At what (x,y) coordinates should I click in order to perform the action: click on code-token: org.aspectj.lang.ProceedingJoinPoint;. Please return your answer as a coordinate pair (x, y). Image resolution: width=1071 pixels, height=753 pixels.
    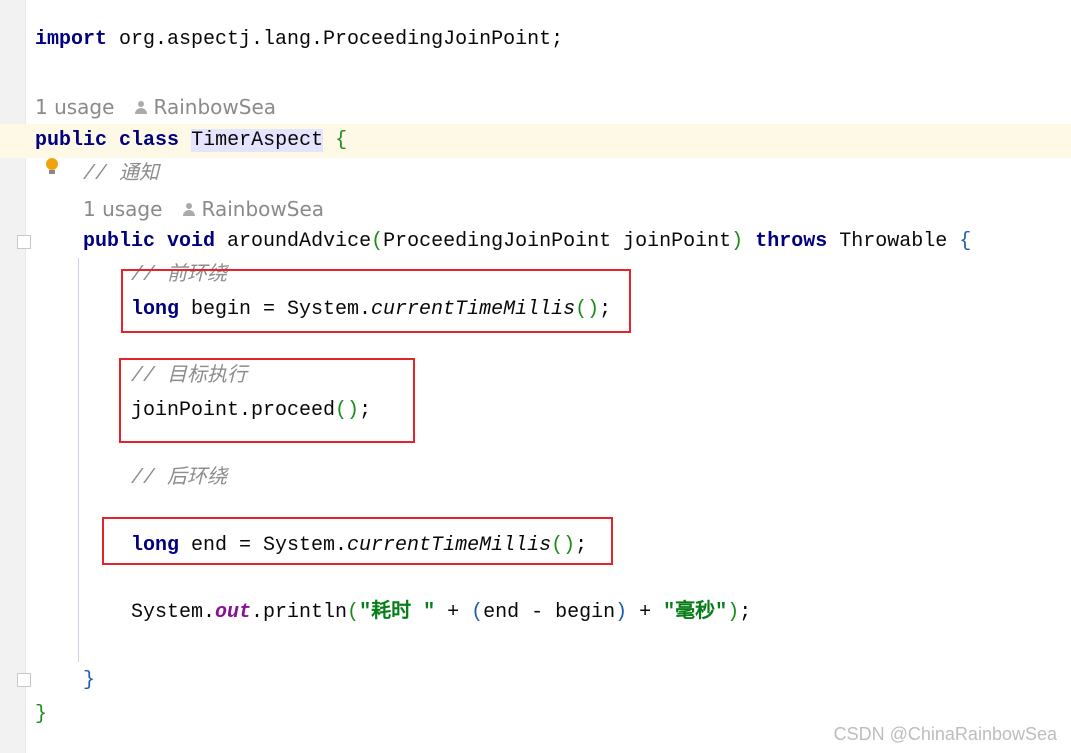
    Looking at the image, I should click on (335, 39).